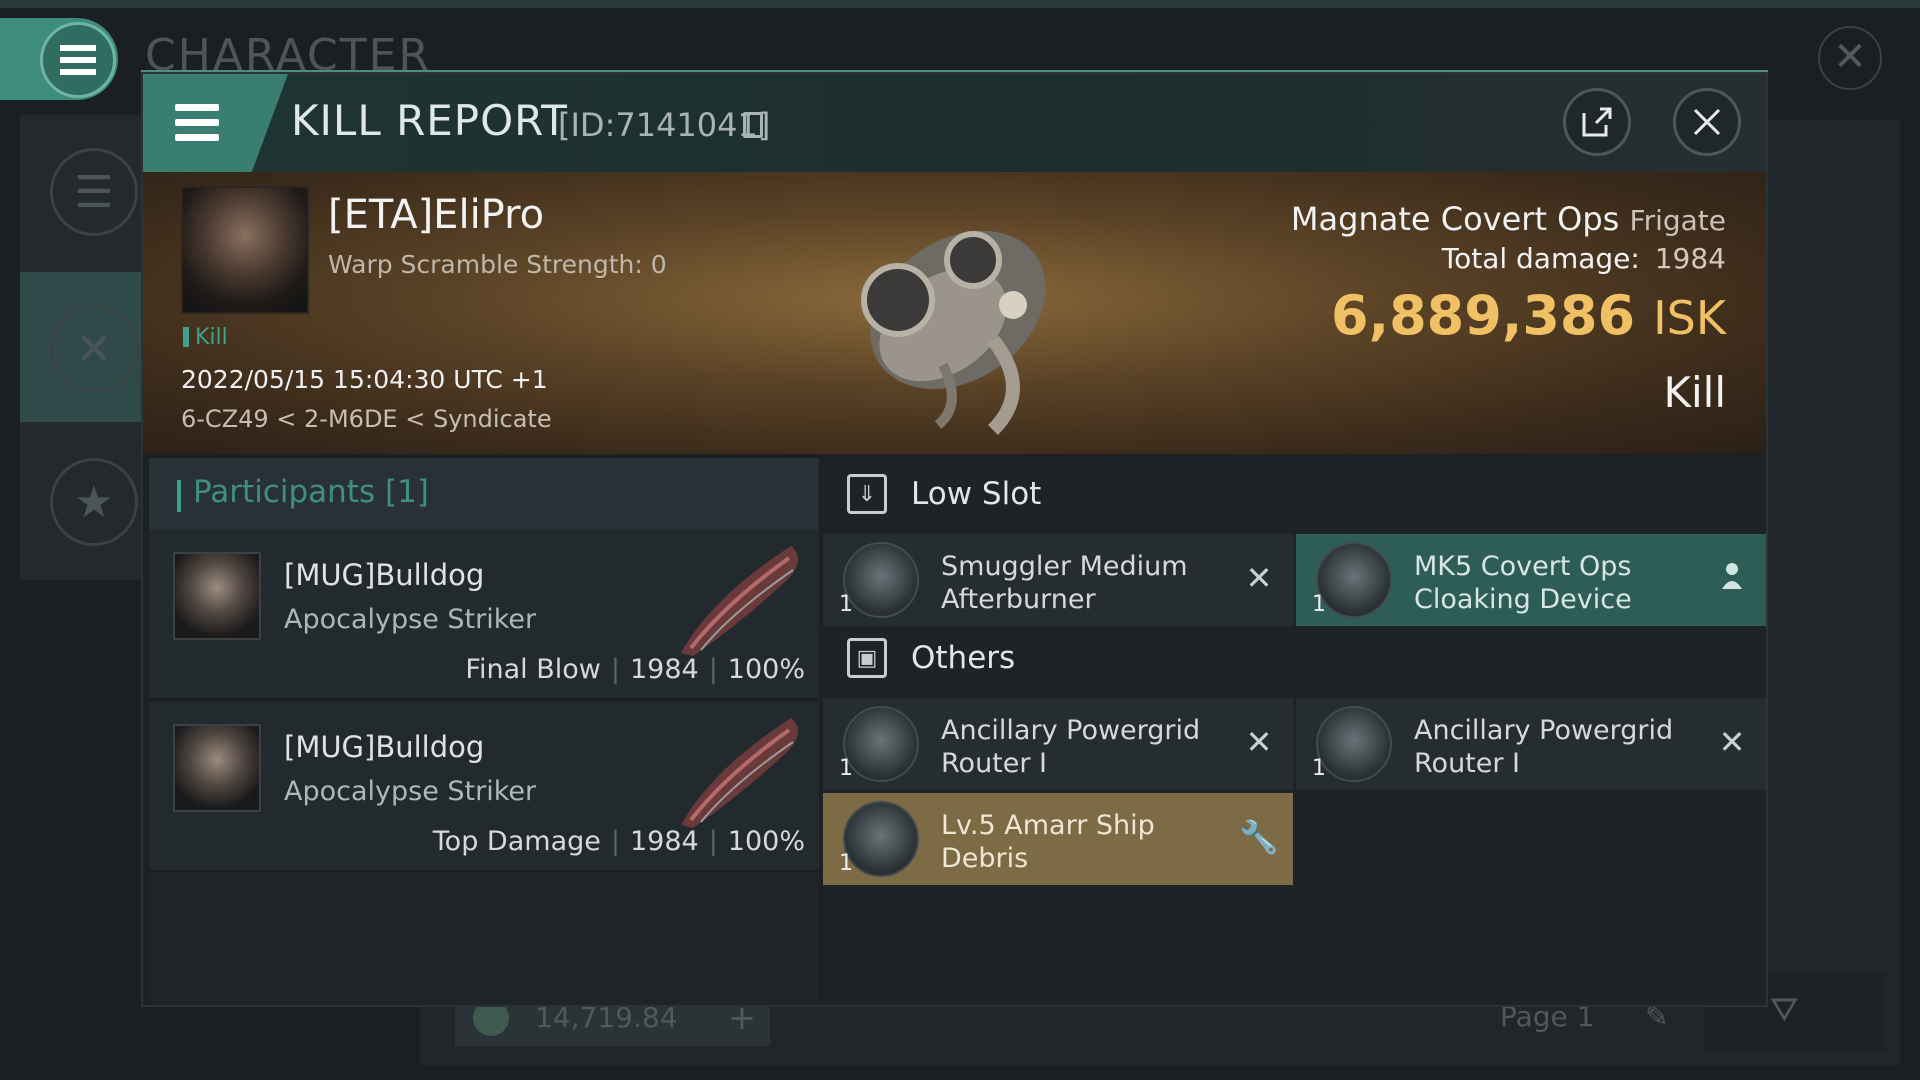 This screenshot has width=1920, height=1080. What do you see at coordinates (94, 349) in the screenshot?
I see `crossed-swords-icon: ✕` at bounding box center [94, 349].